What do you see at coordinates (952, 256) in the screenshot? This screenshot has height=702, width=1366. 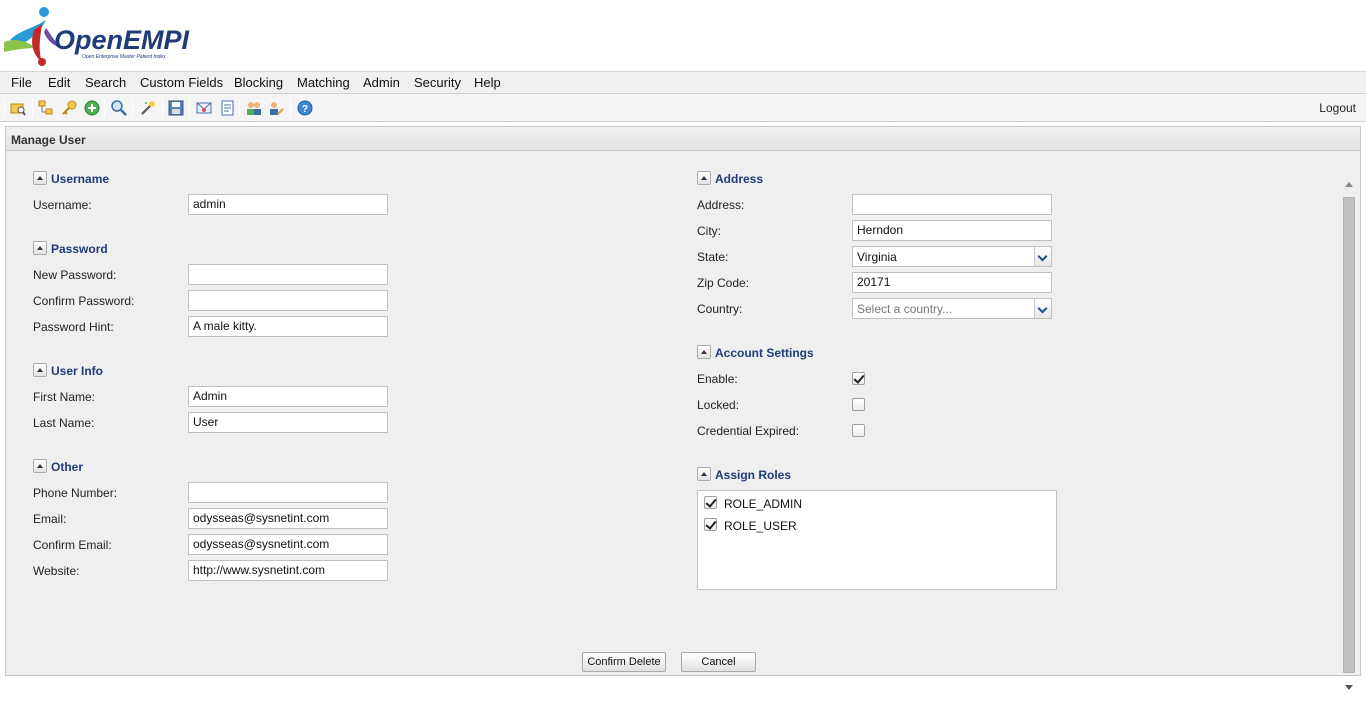 I see `state-select: Virginia` at bounding box center [952, 256].